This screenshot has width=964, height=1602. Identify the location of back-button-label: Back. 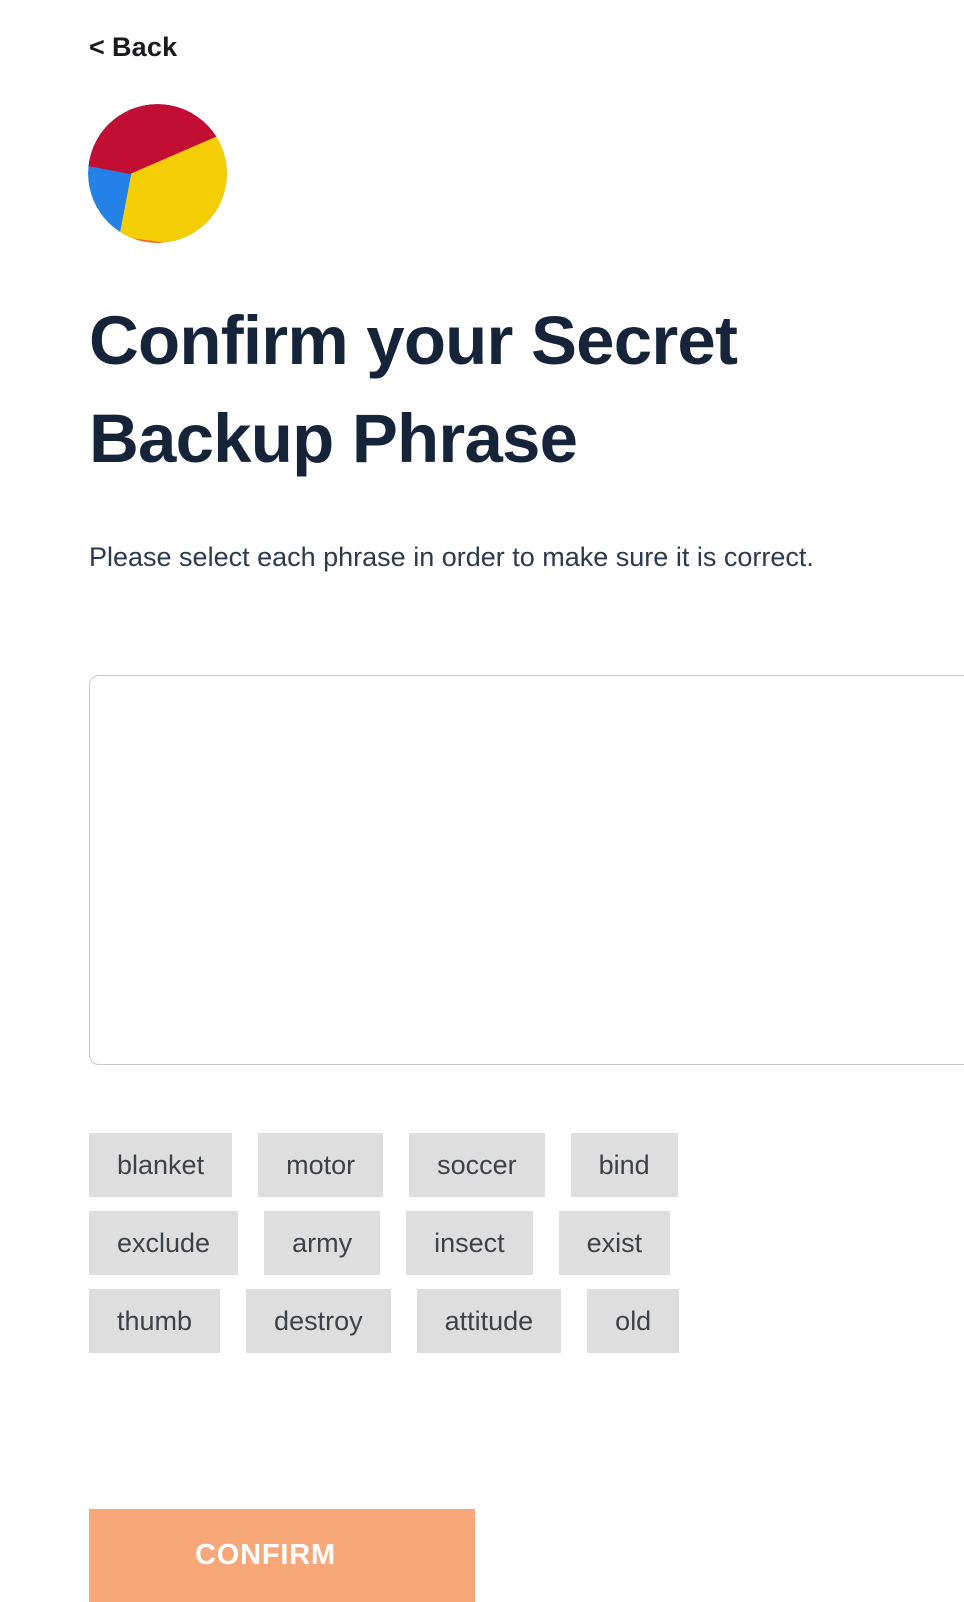
(144, 47).